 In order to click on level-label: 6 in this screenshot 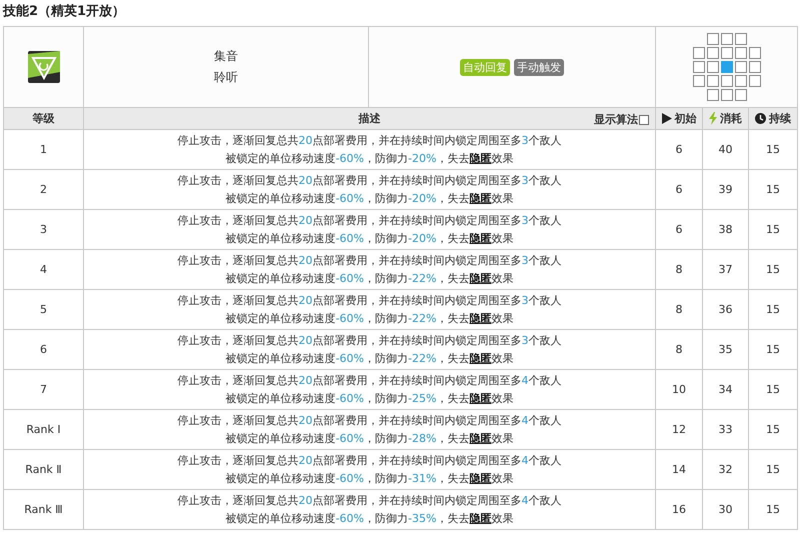, I will do `click(43, 349)`.